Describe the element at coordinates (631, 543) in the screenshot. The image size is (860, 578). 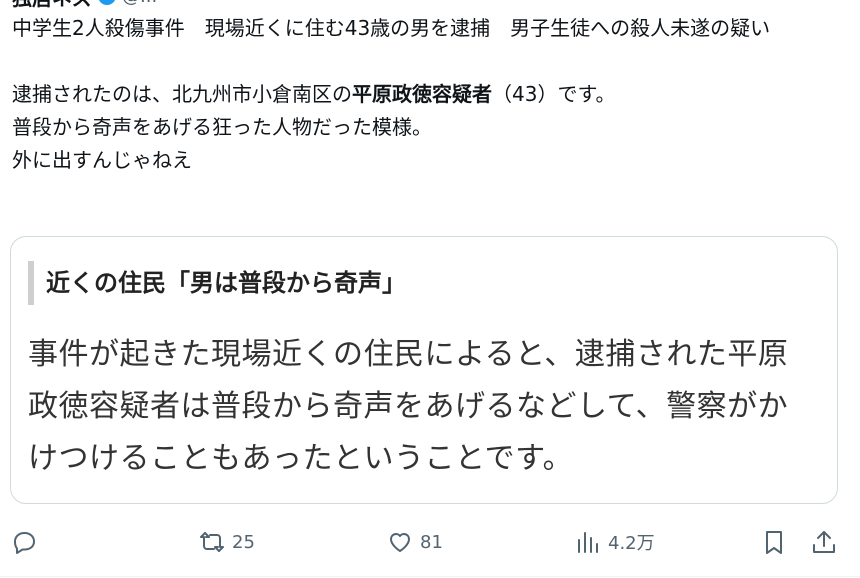
I see `views-count: 4.2万` at that location.